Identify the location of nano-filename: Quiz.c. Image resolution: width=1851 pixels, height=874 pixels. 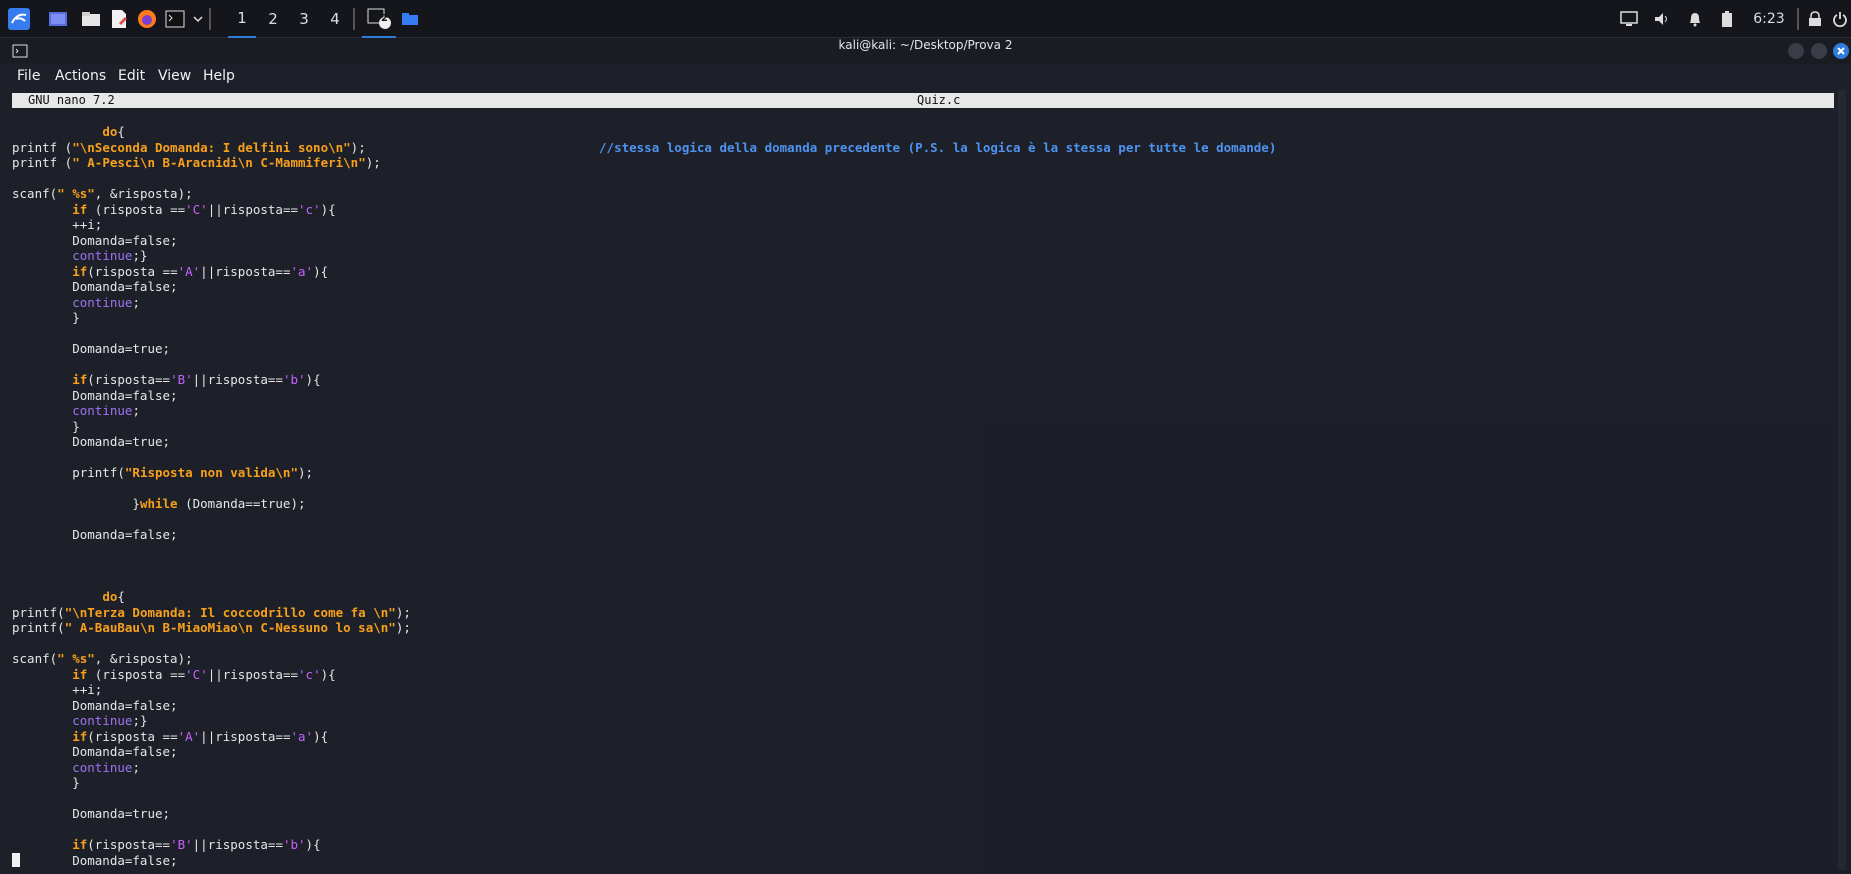
(939, 100).